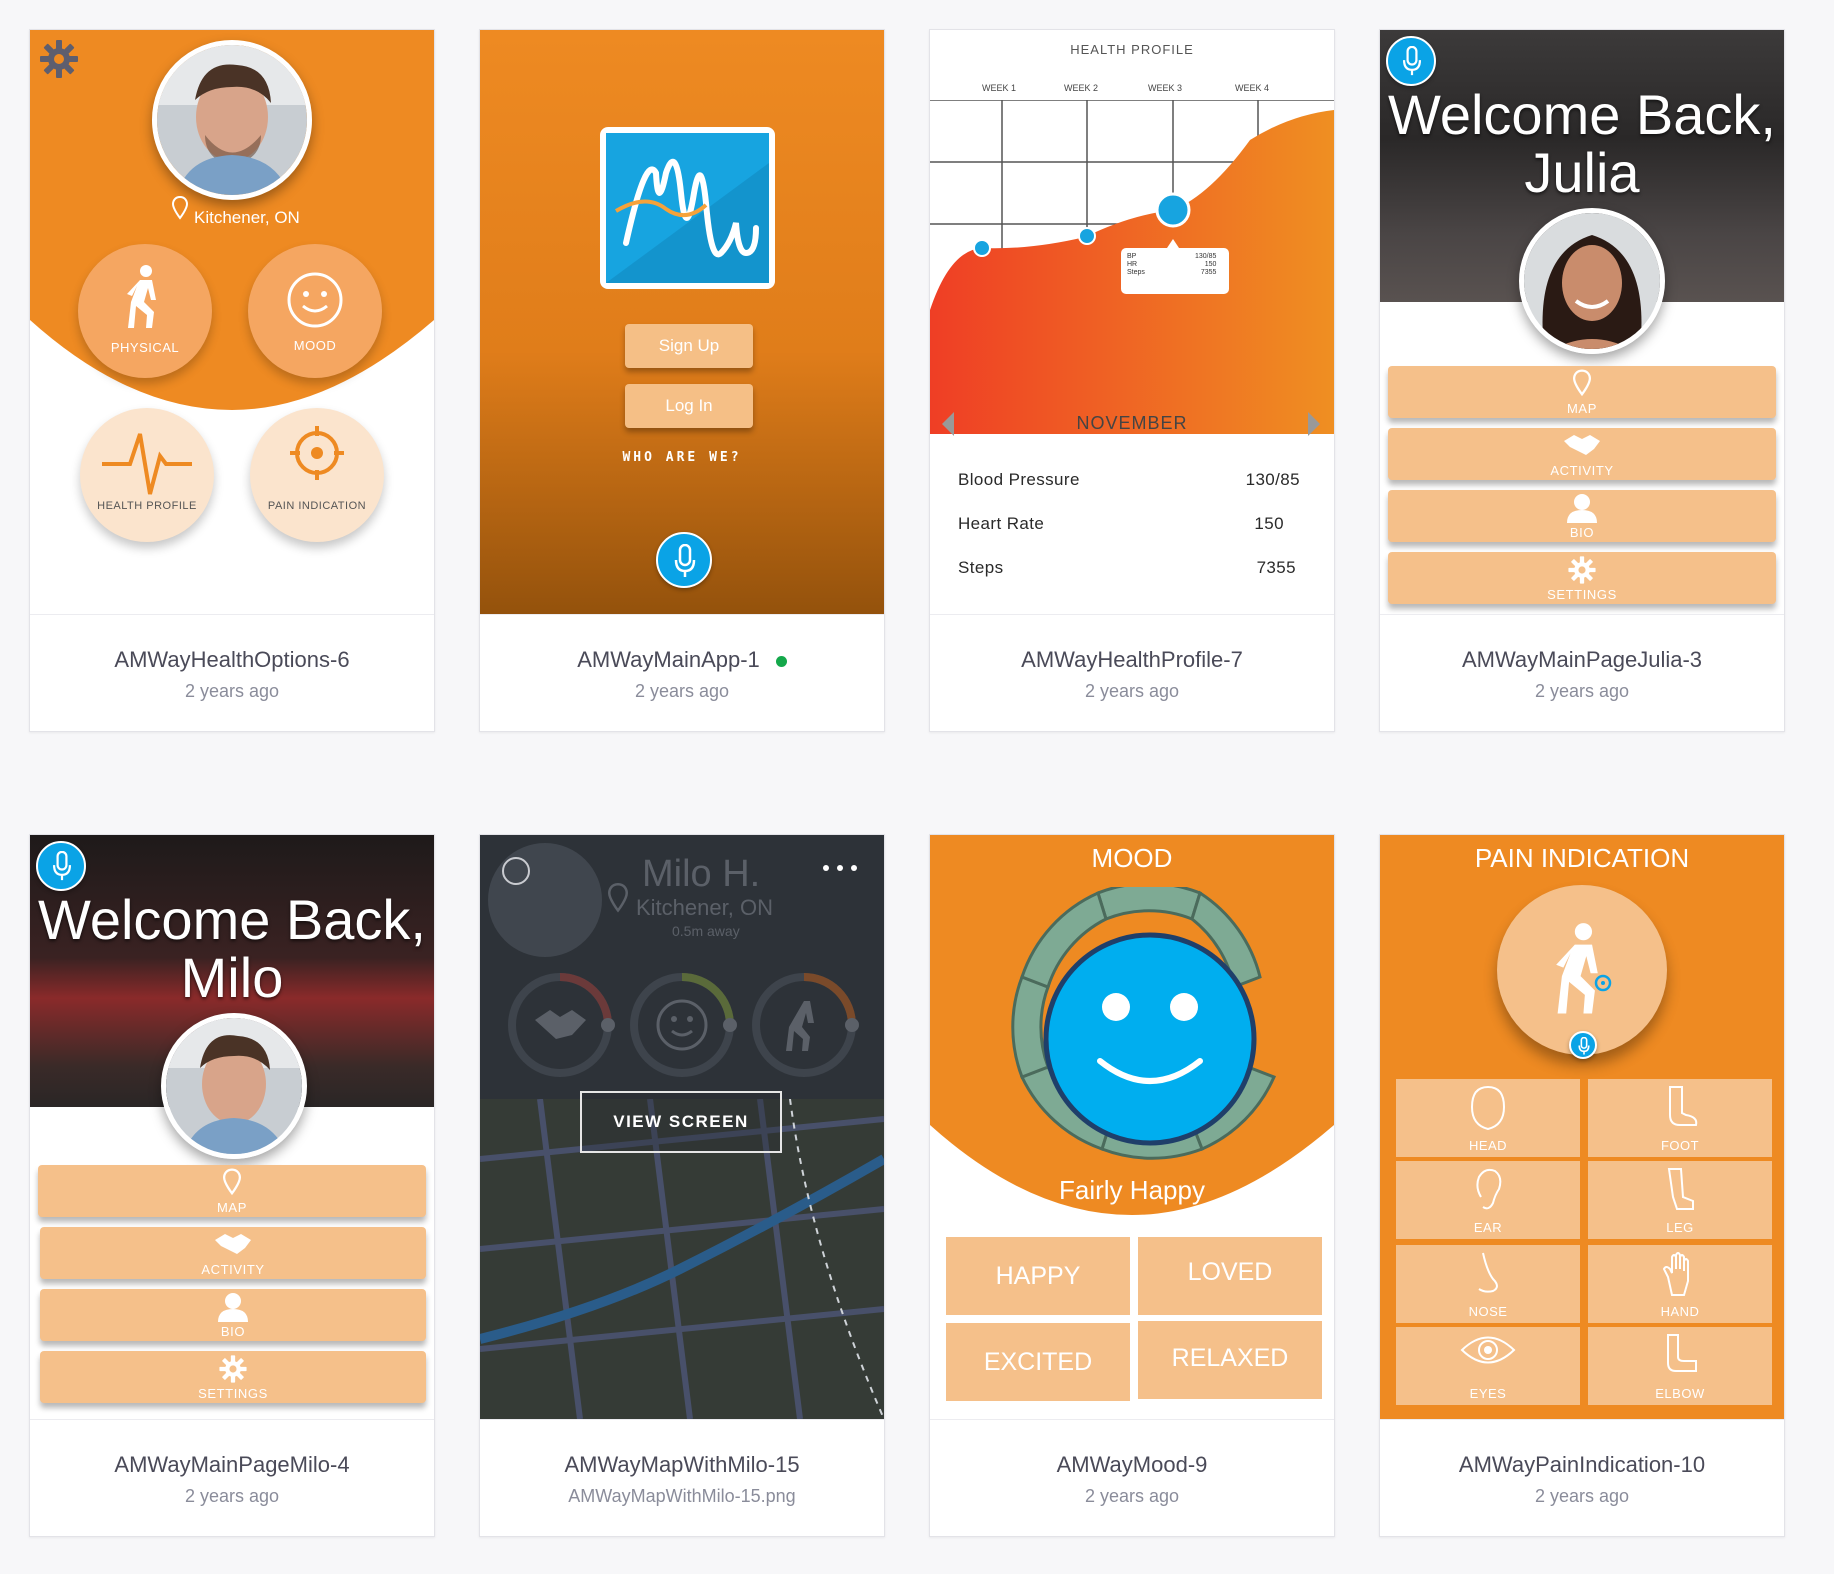 The height and width of the screenshot is (1574, 1834). What do you see at coordinates (701, 874) in the screenshot?
I see `contact-name: Milo H.` at bounding box center [701, 874].